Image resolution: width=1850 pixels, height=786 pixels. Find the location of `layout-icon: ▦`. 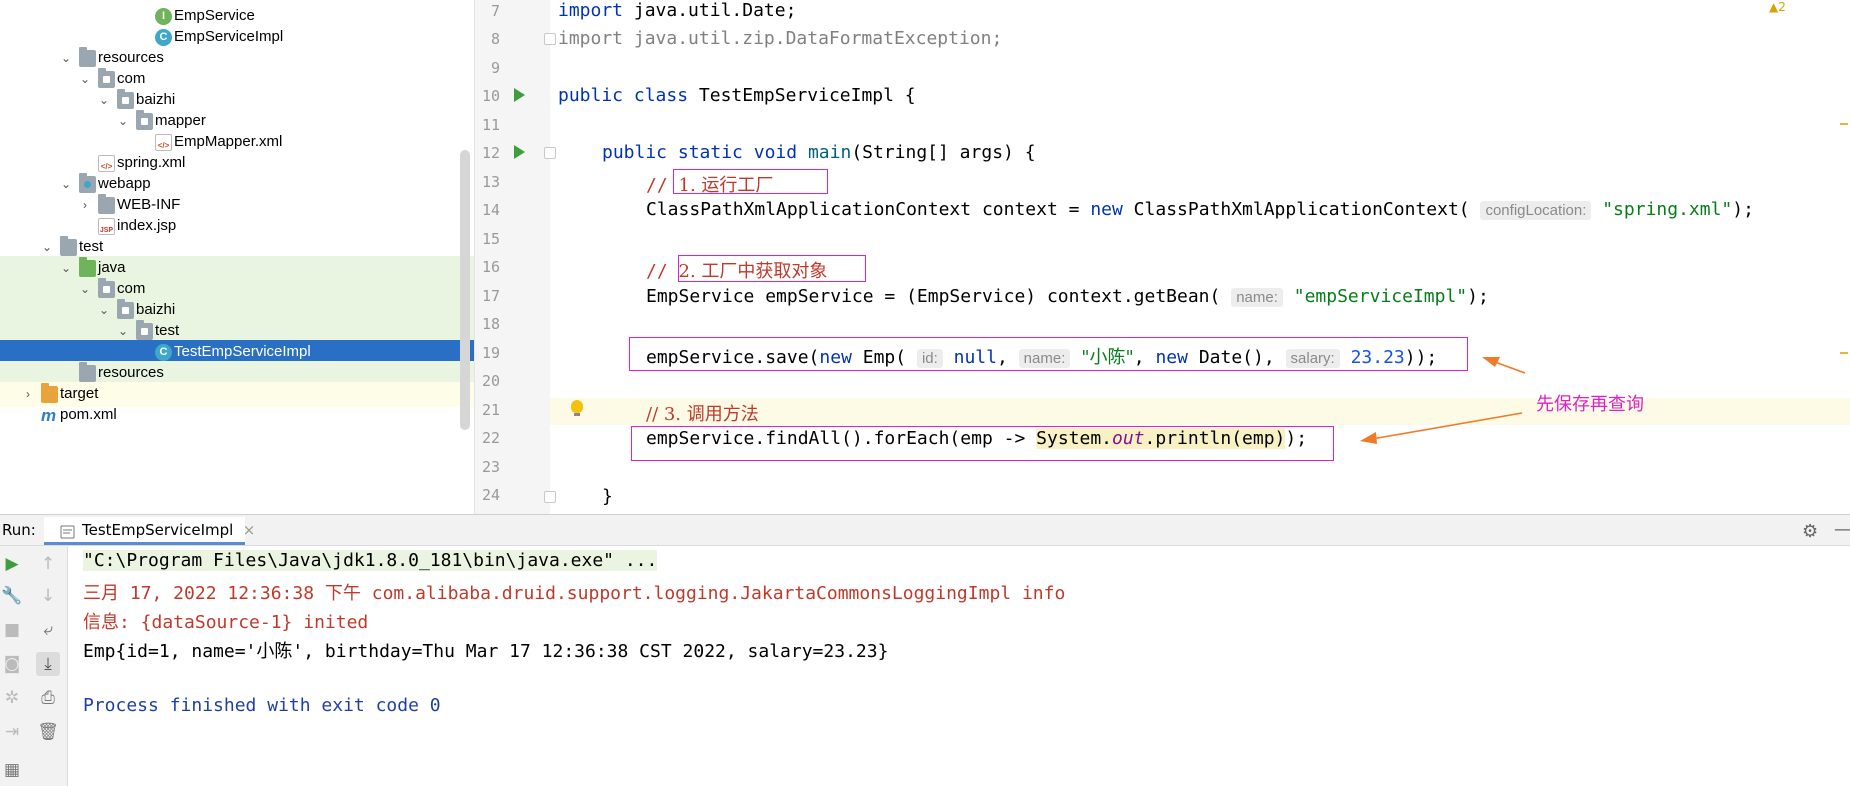

layout-icon: ▦ is located at coordinates (12, 770).